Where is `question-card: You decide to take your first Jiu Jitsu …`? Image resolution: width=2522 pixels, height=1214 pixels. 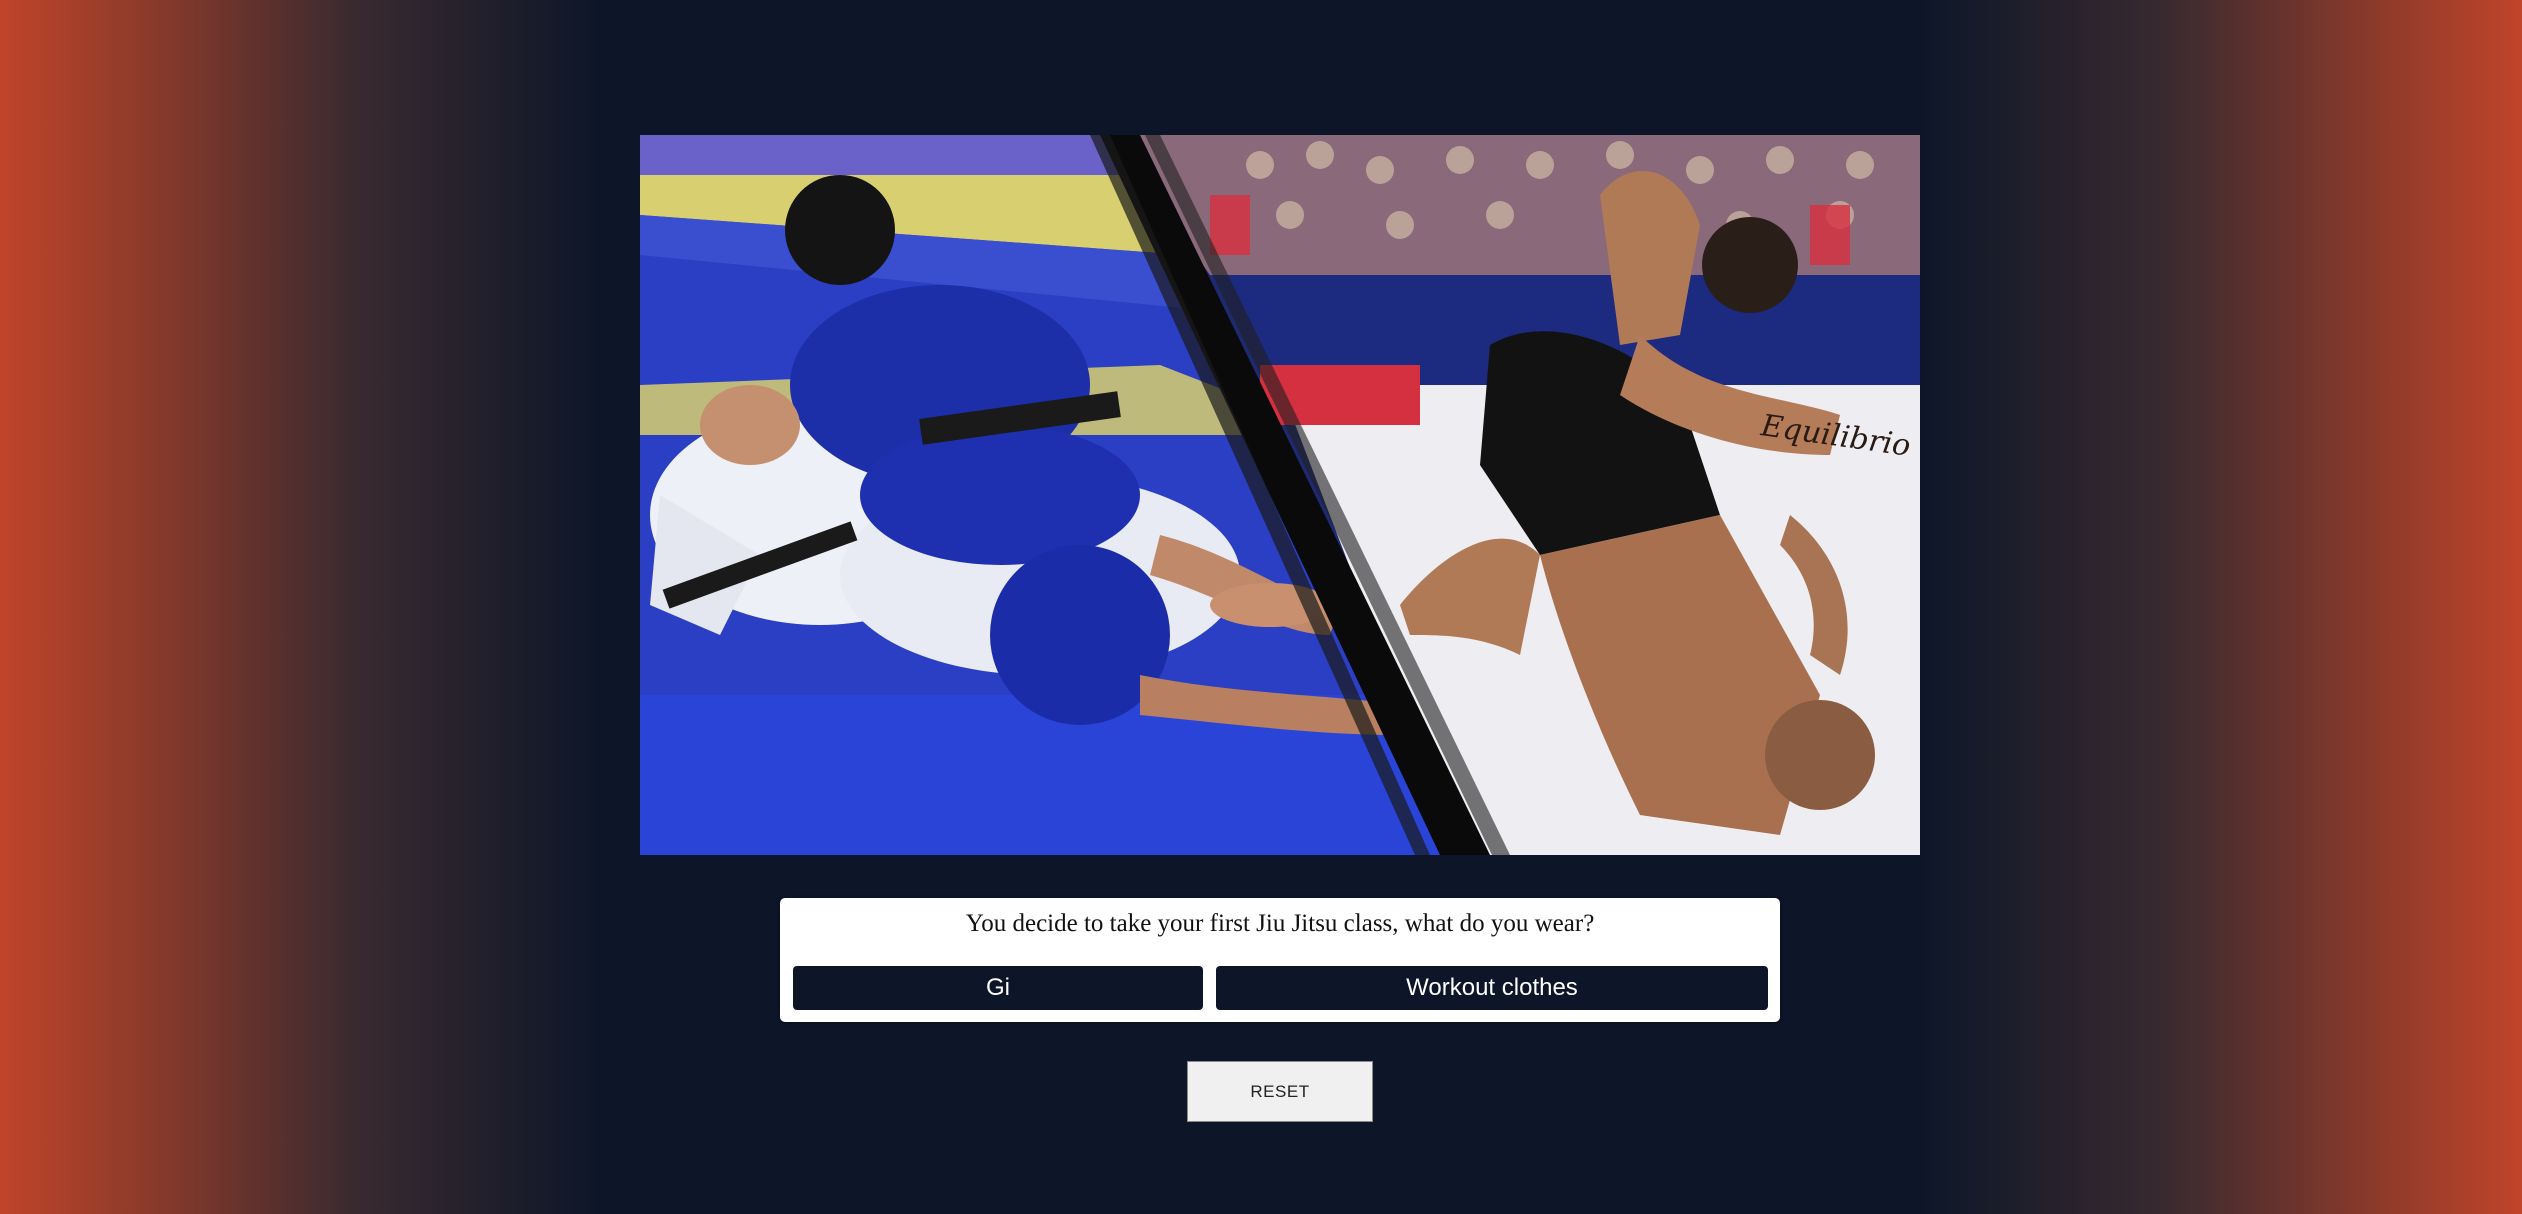
question-card: You decide to take your first Jiu Jitsu … is located at coordinates (1280, 960).